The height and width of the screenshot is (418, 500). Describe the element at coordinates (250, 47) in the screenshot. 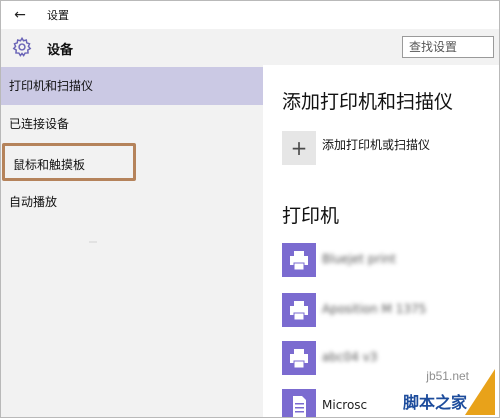

I see `page-header: 设备 查找设置` at that location.